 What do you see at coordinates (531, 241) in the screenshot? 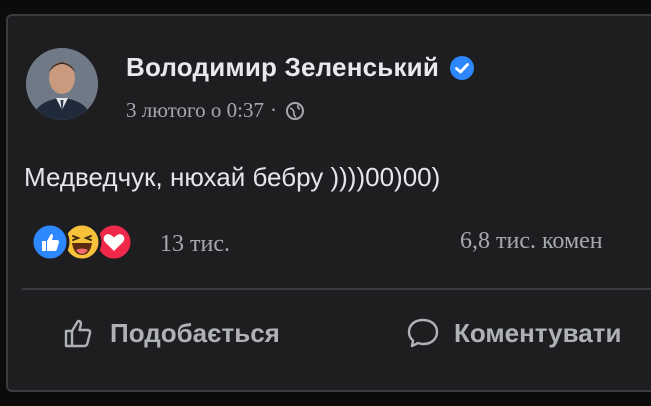
I see `comments-count: 6,8 тис. комен` at bounding box center [531, 241].